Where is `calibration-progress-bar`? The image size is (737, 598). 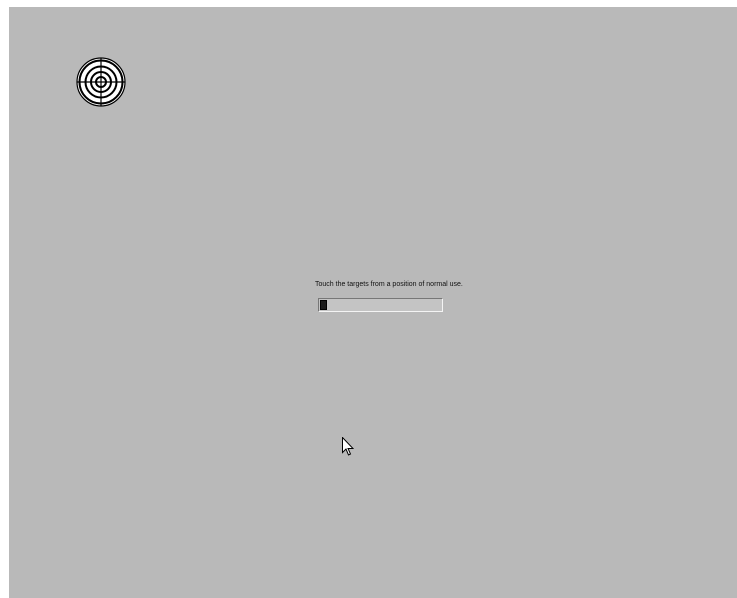 calibration-progress-bar is located at coordinates (380, 305).